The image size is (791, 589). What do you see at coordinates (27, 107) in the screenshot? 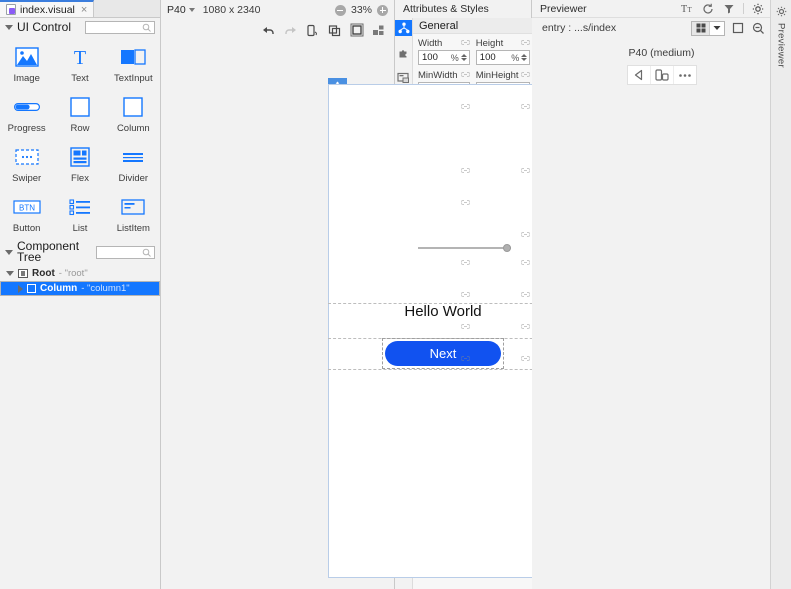
I see `progress-icon` at bounding box center [27, 107].